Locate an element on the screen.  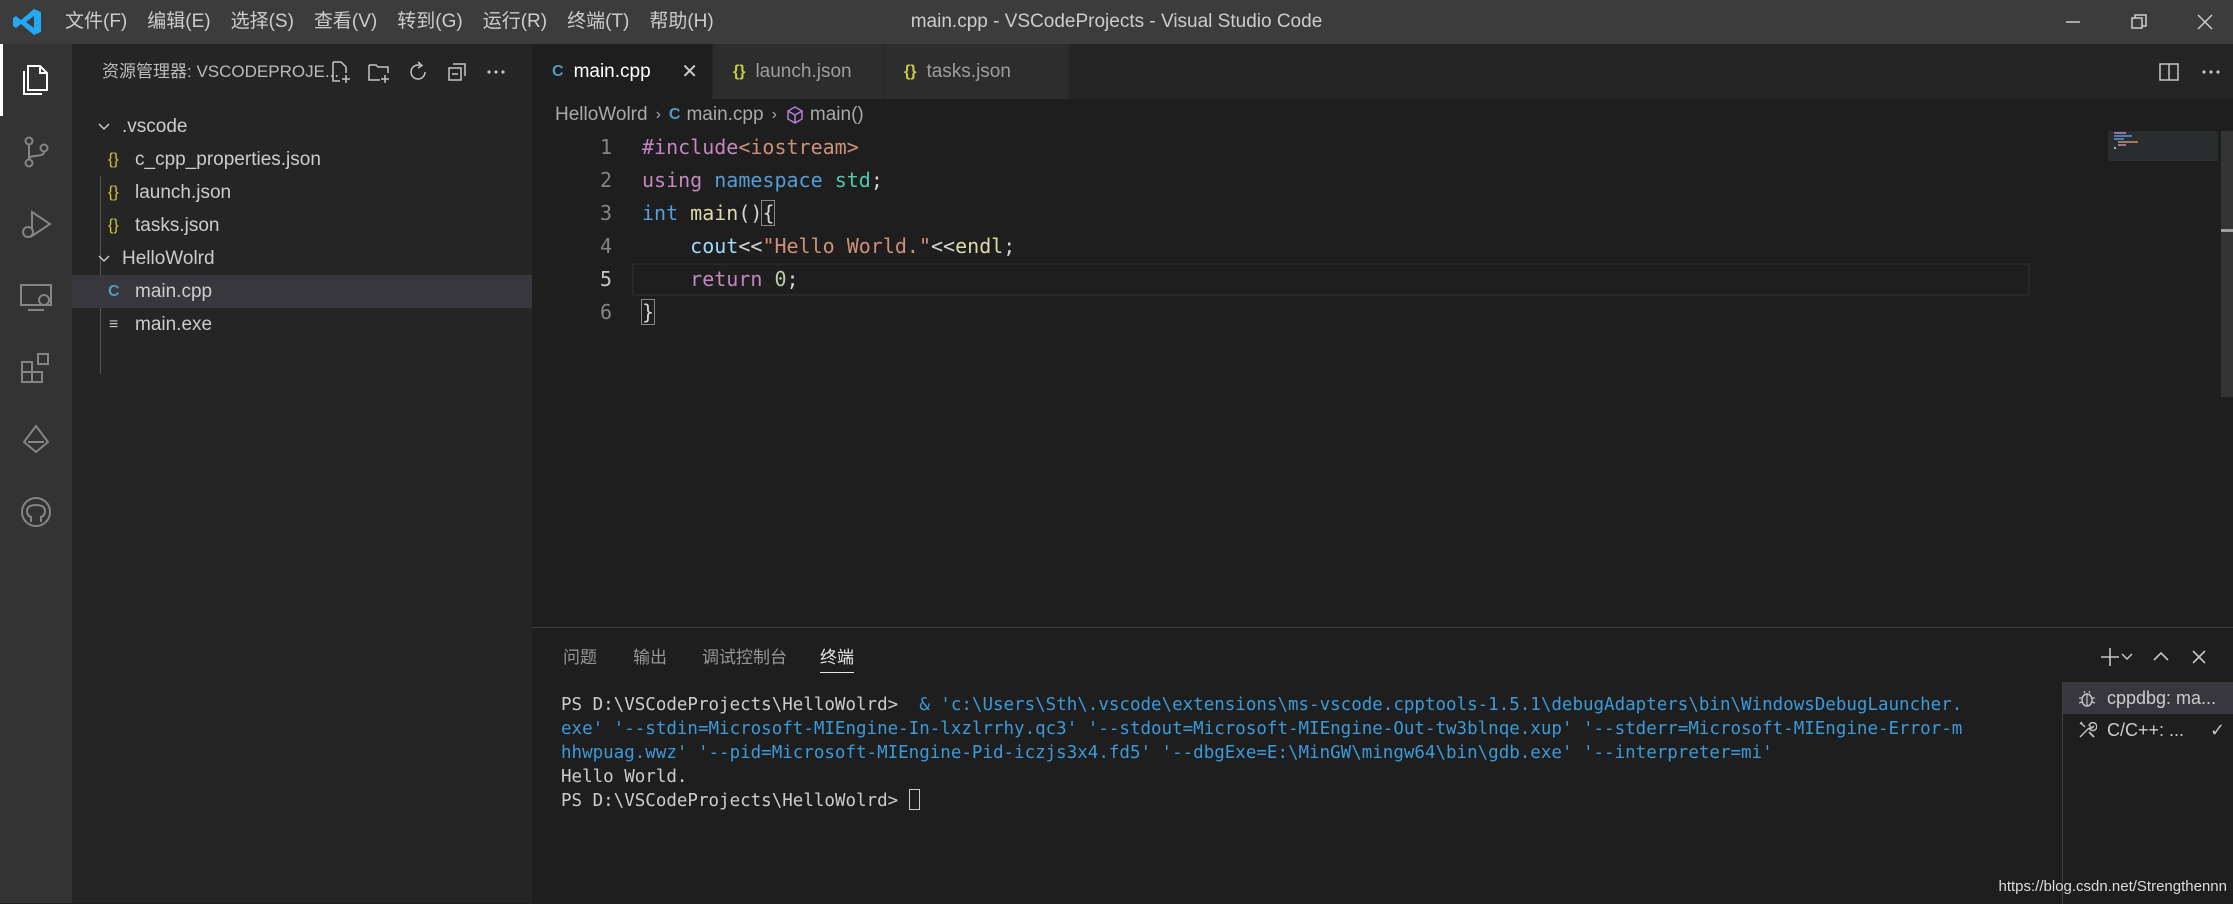
panel-tab-terminal: 终端 is located at coordinates (837, 657).